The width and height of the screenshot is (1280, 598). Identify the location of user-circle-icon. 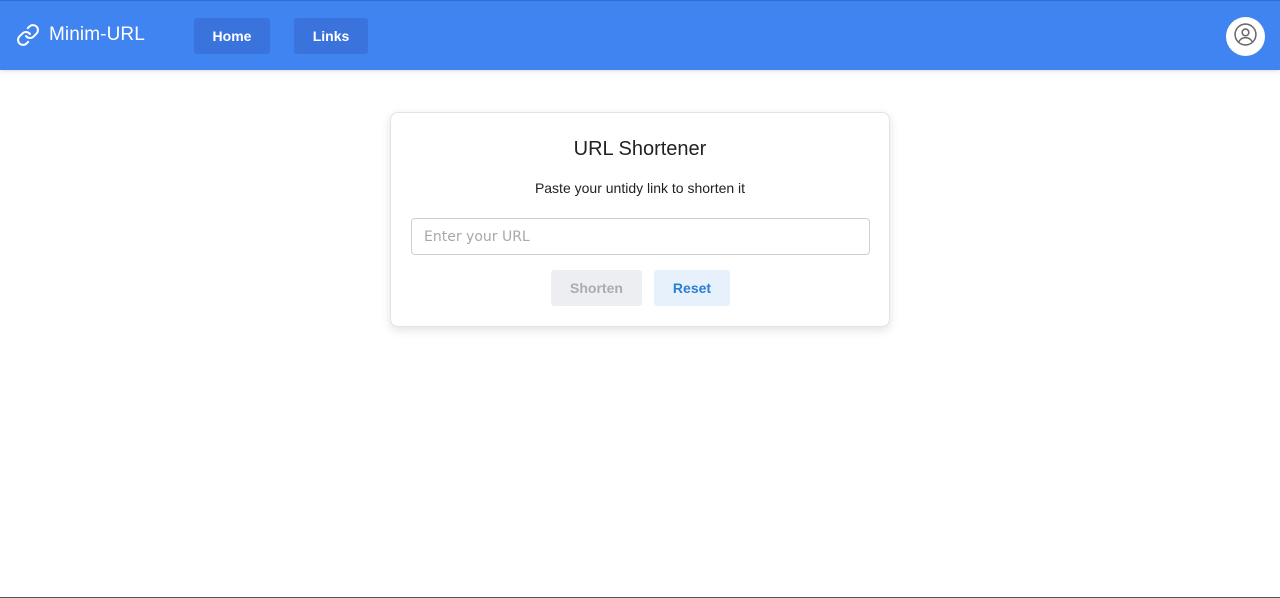
(1245, 37).